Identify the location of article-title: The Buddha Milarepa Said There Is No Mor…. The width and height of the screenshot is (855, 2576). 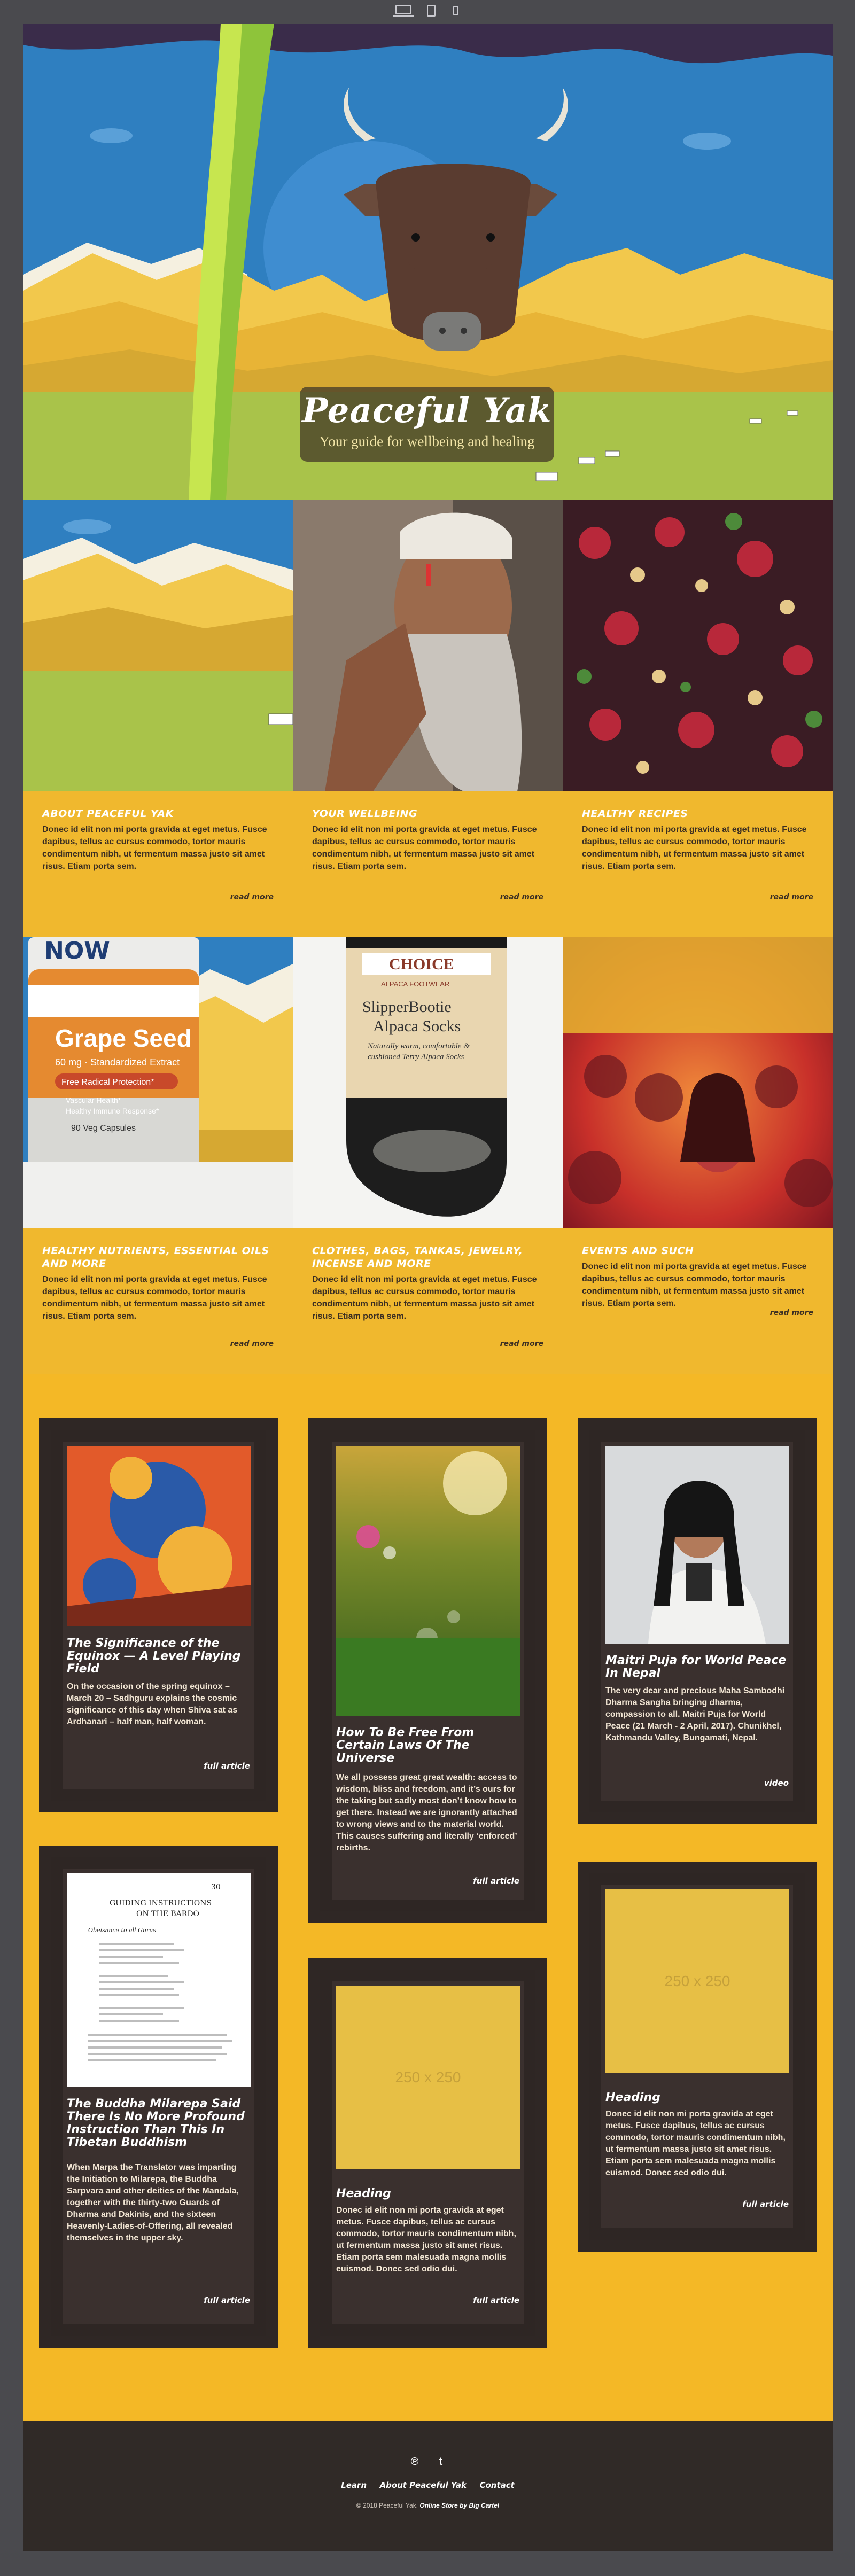
(161, 2123).